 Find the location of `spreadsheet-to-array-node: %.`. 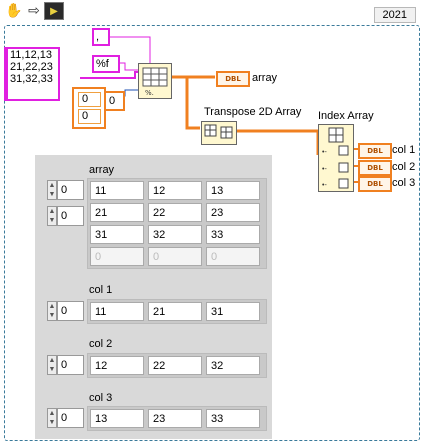

spreadsheet-to-array-node: %. is located at coordinates (155, 81).